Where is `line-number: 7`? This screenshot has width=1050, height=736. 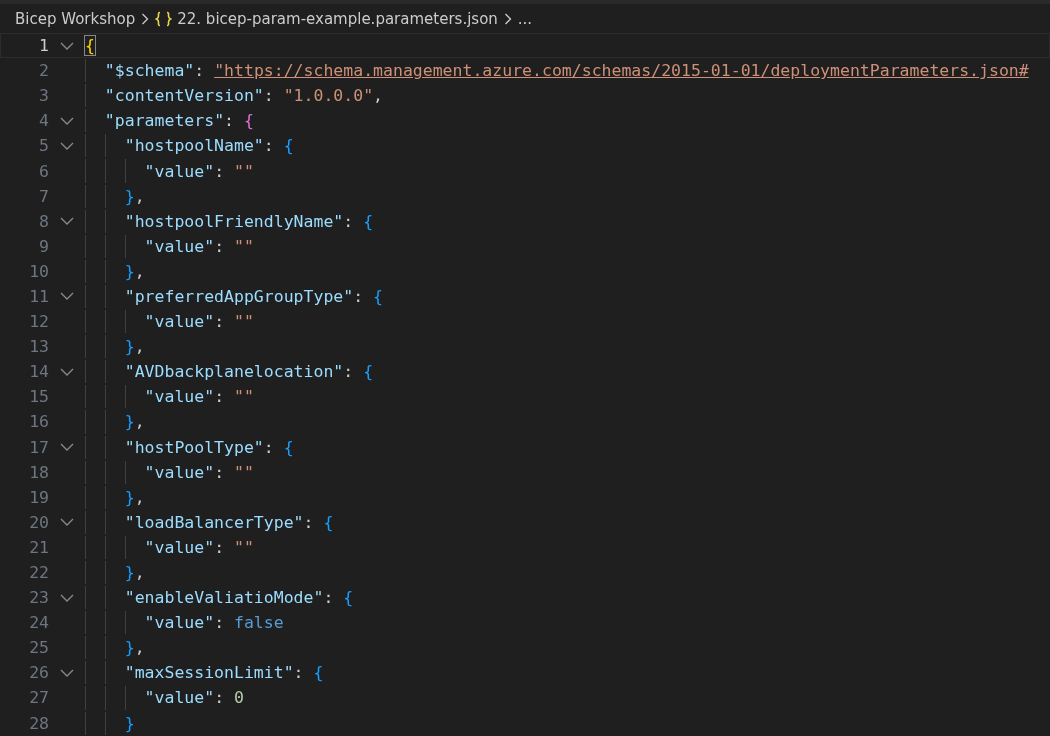
line-number: 7 is located at coordinates (43, 196).